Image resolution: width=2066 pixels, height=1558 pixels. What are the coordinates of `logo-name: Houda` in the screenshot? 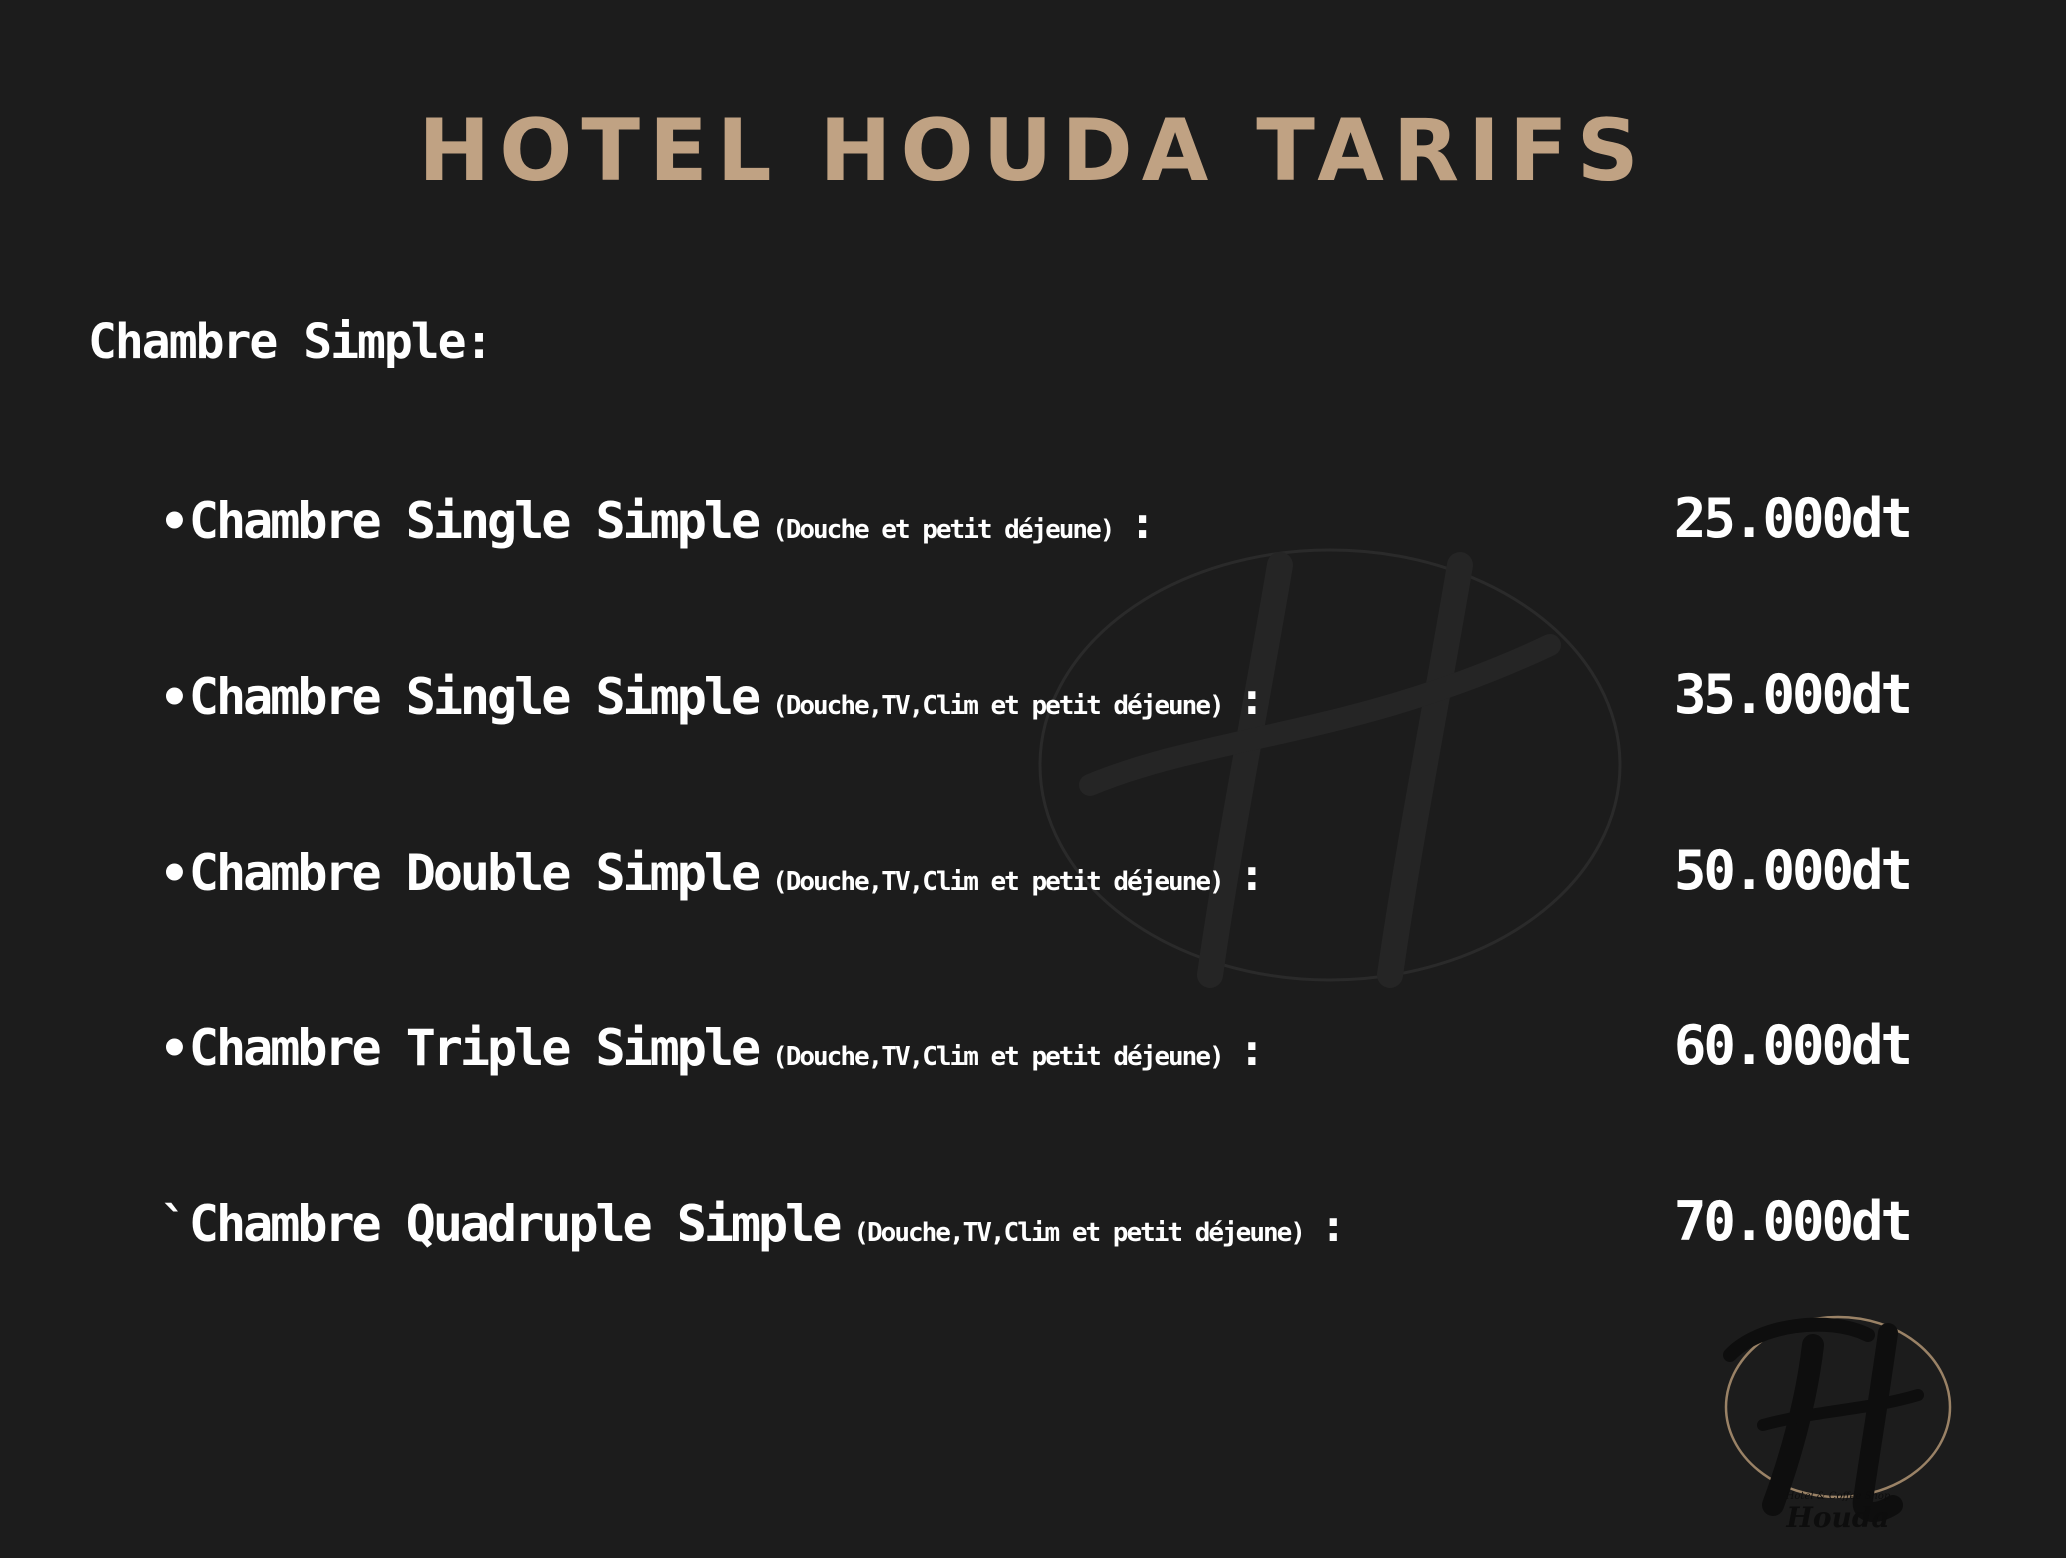 It's located at (1838, 1517).